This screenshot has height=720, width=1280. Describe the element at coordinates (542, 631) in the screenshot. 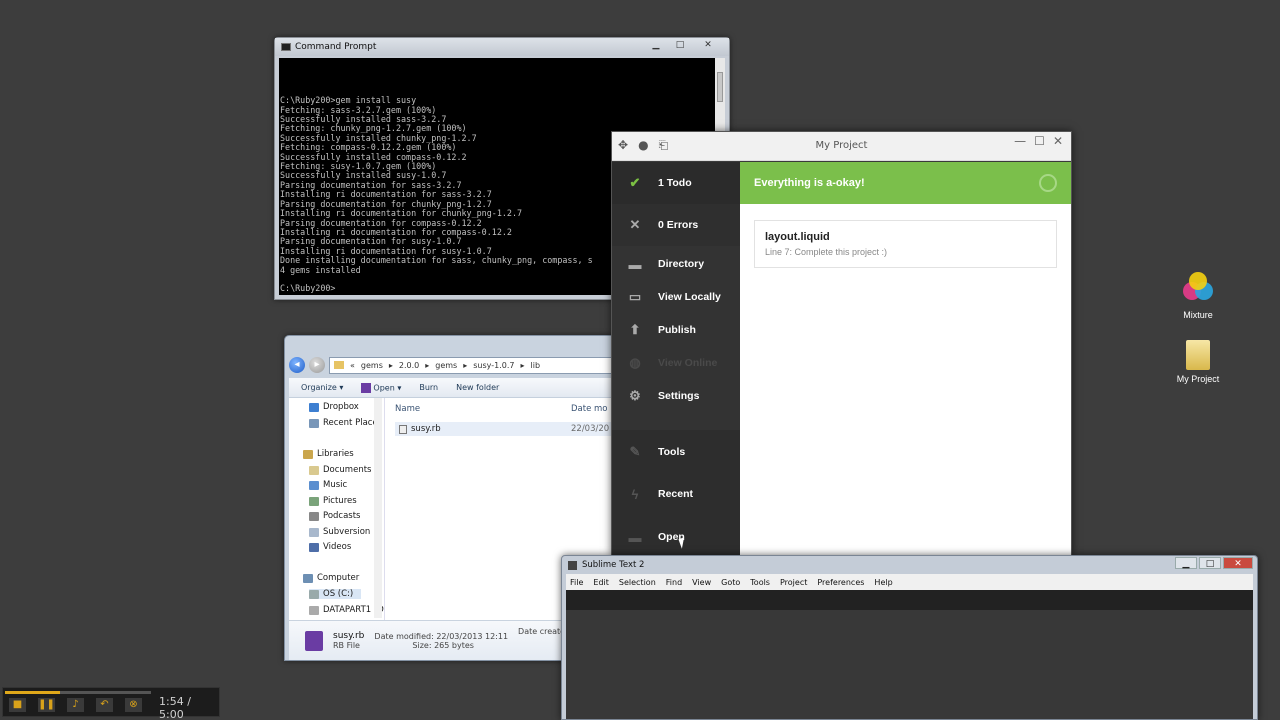

I see `details-created: Date create` at that location.